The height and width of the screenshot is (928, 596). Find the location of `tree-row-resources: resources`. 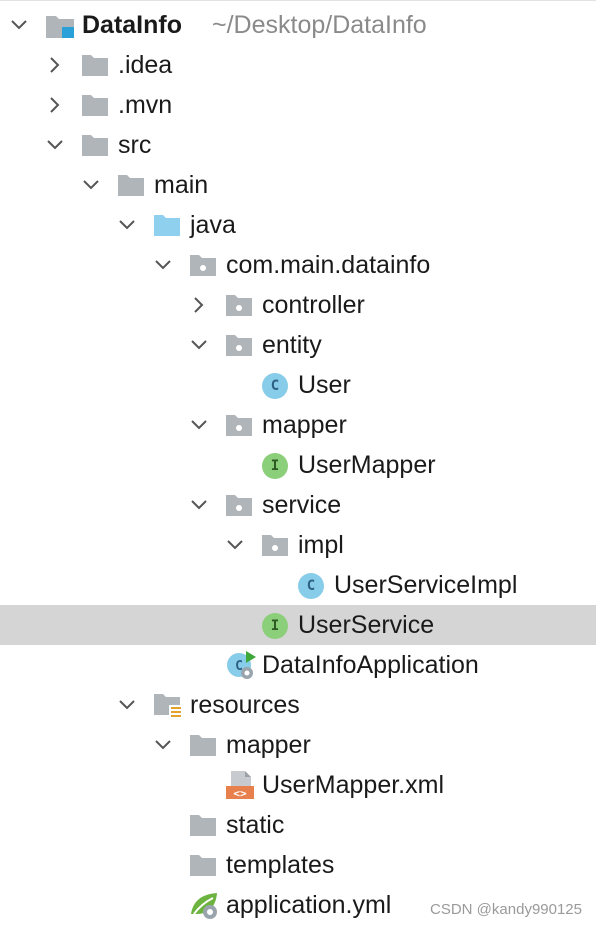

tree-row-resources: resources is located at coordinates (298, 705).